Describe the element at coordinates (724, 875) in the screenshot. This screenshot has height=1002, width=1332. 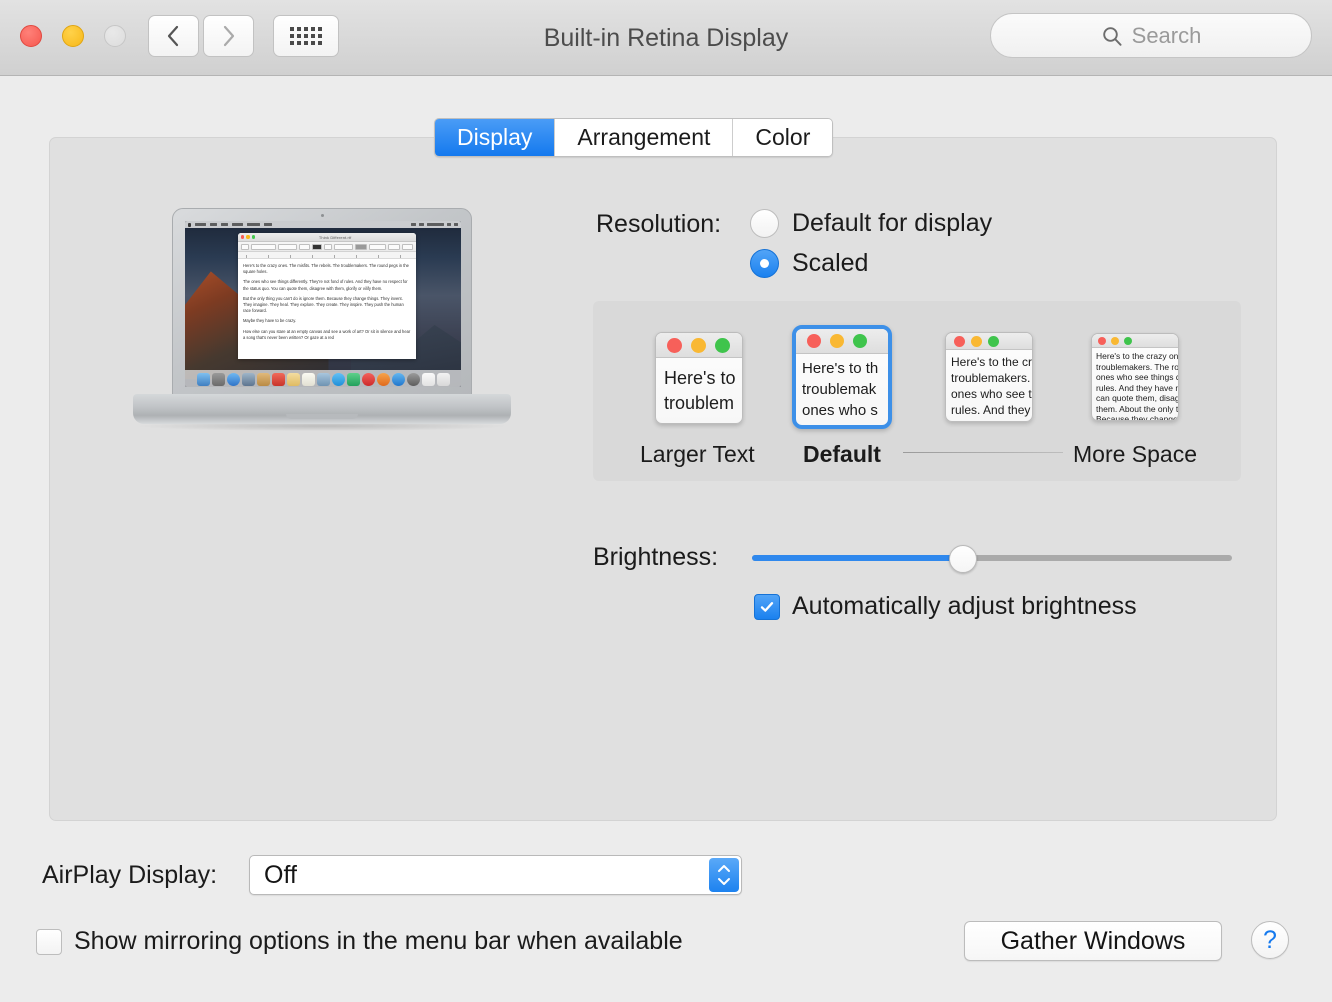
I see `airplay-stepper-arrows` at that location.